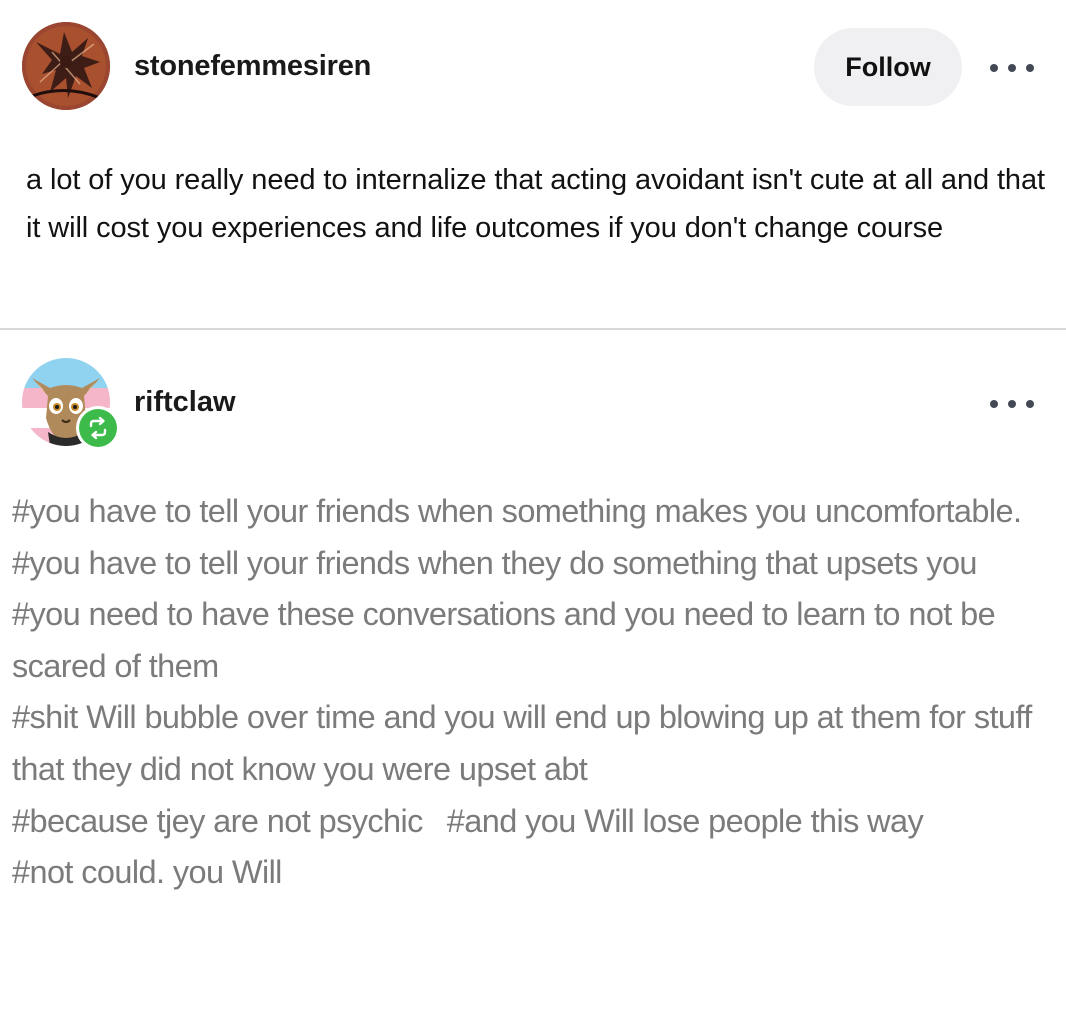  I want to click on reblog-icon, so click(98, 428).